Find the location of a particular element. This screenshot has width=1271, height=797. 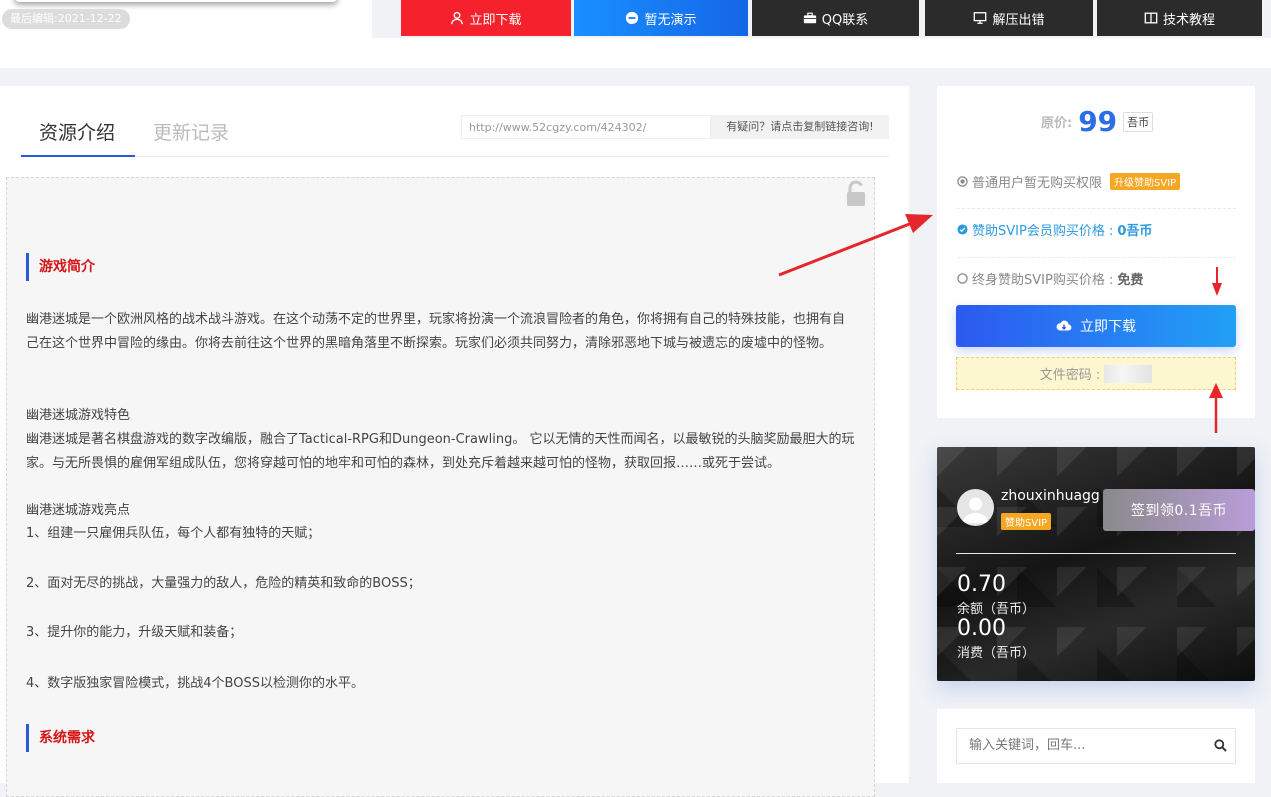

sign-in-button: 签到领0.1吾币 is located at coordinates (1179, 510).